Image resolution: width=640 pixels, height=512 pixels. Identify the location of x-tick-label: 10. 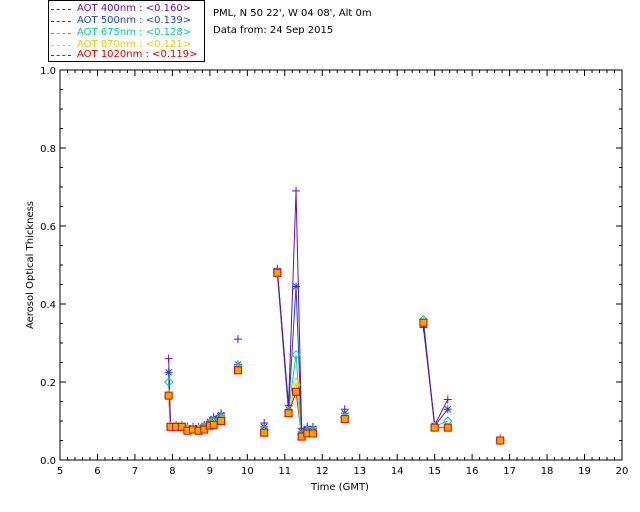
(247, 471).